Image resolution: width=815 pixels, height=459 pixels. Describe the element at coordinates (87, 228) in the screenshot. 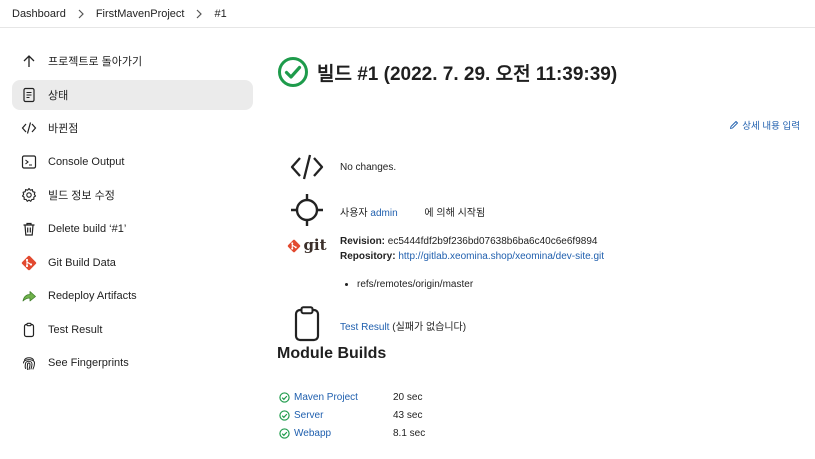

I see `sidebar-item-label: Delete build ‘#1’` at that location.